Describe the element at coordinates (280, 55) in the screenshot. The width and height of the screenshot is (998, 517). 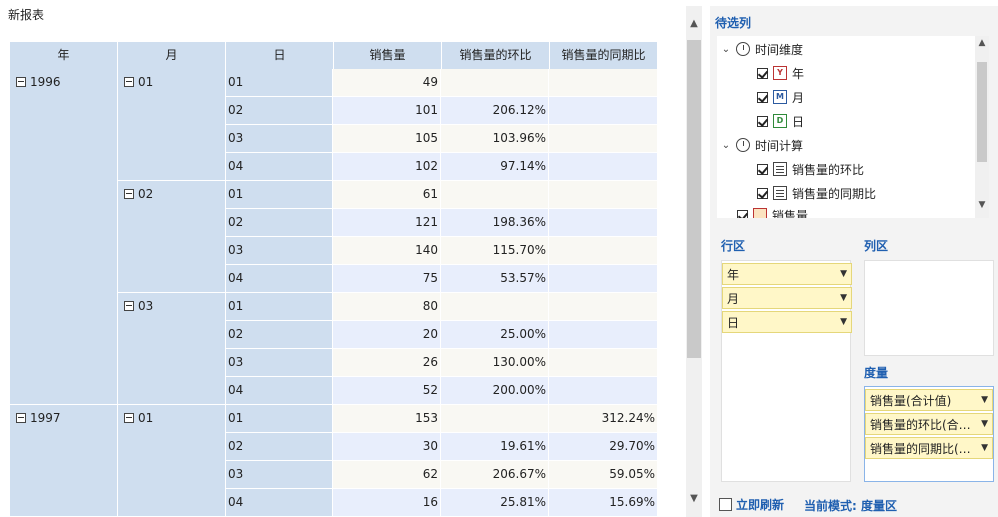
I see `header-day: 日` at that location.